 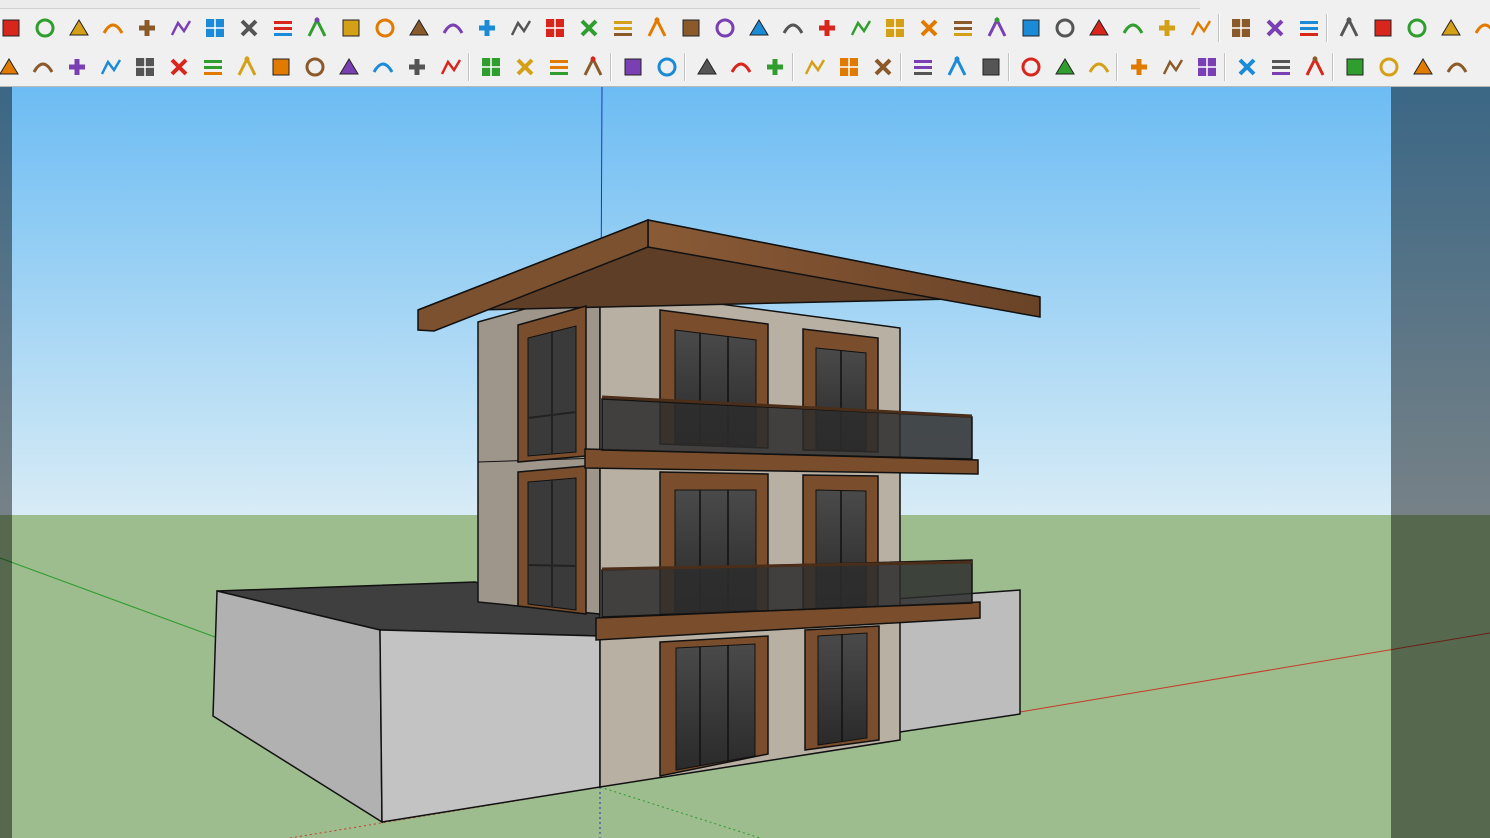 What do you see at coordinates (419, 28) in the screenshot?
I see `plus-green-icon` at bounding box center [419, 28].